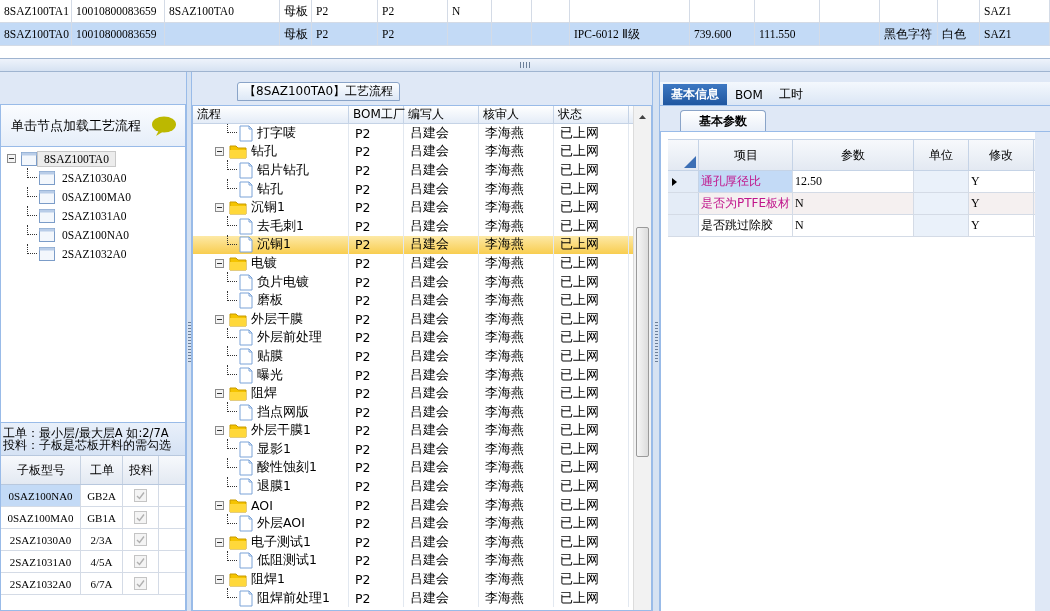  I want to click on process-row: 磨板 P2 吕建会 李海燕 已上网, so click(413, 300).